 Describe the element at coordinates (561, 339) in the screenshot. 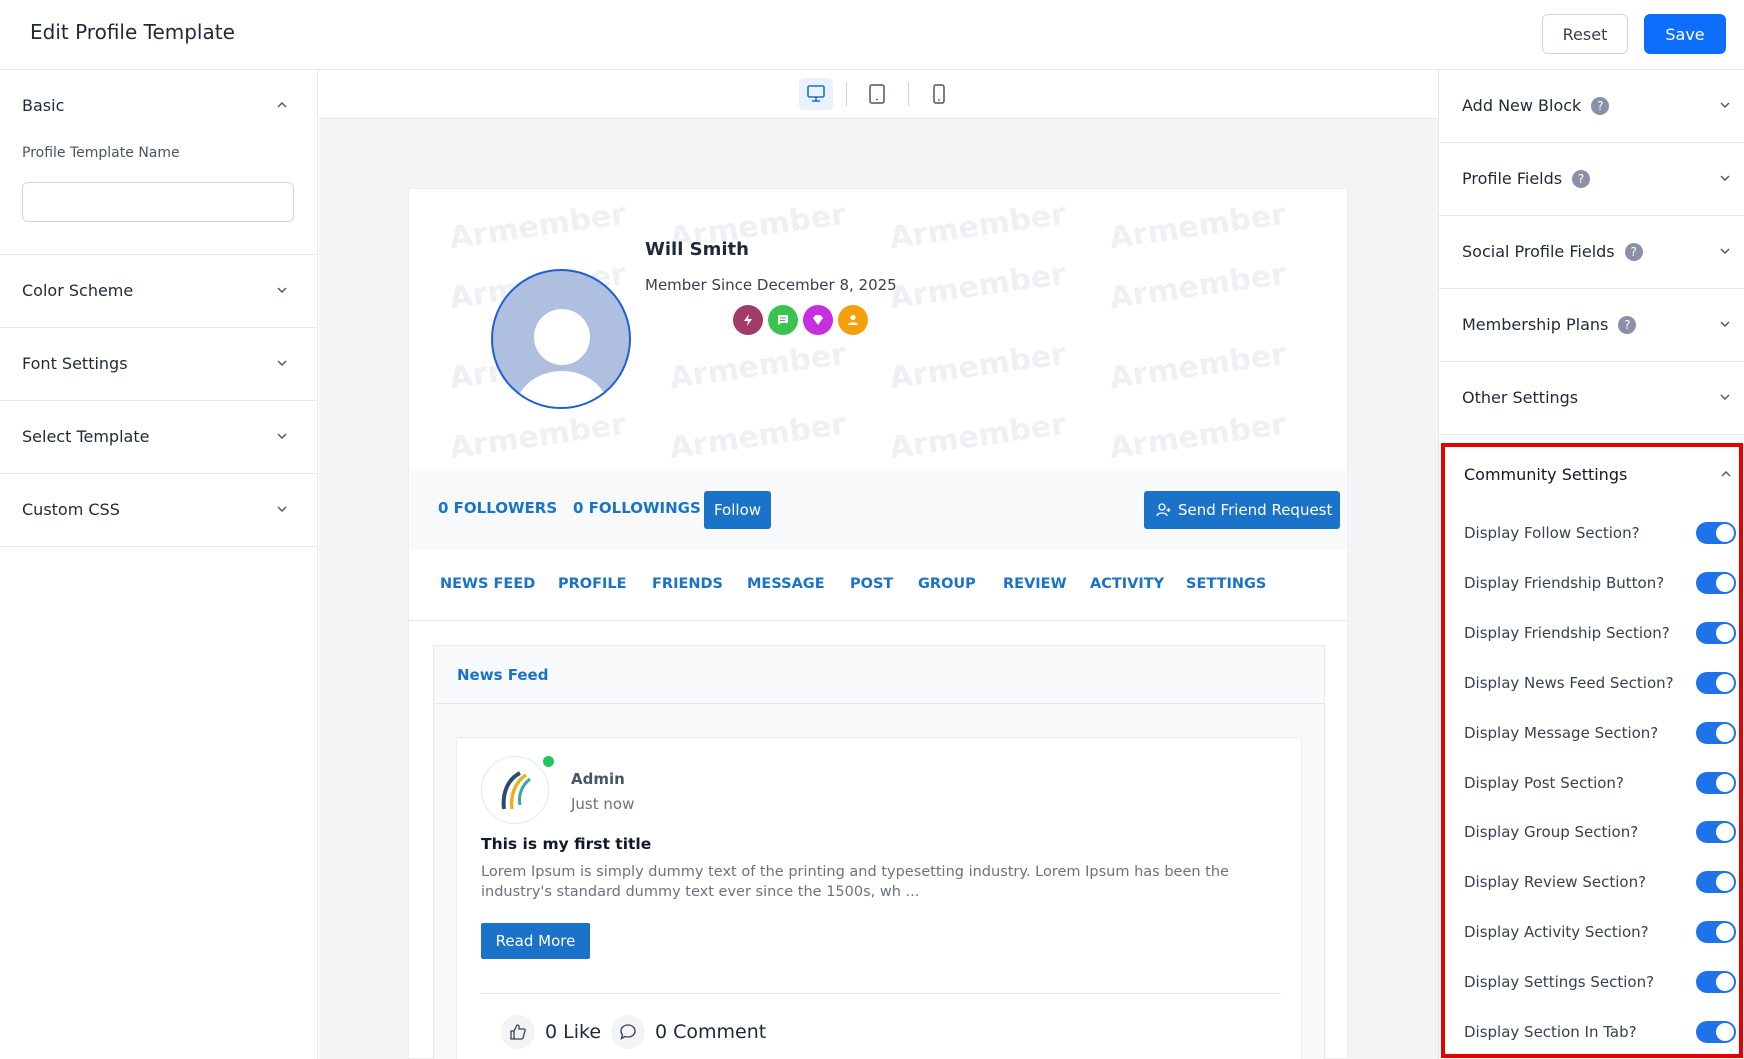

I see `avatar` at that location.